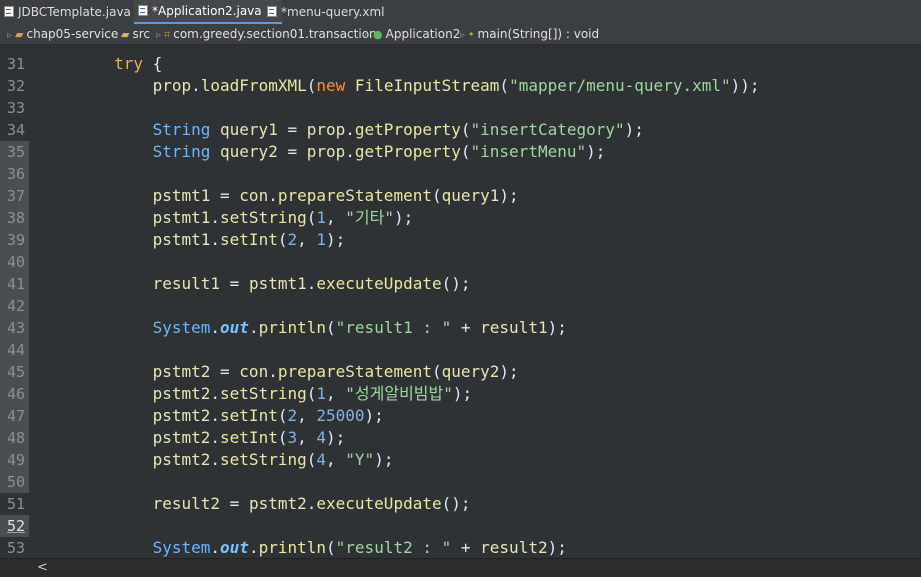  I want to click on breadcrumb-label: chap05-service, so click(72, 34).